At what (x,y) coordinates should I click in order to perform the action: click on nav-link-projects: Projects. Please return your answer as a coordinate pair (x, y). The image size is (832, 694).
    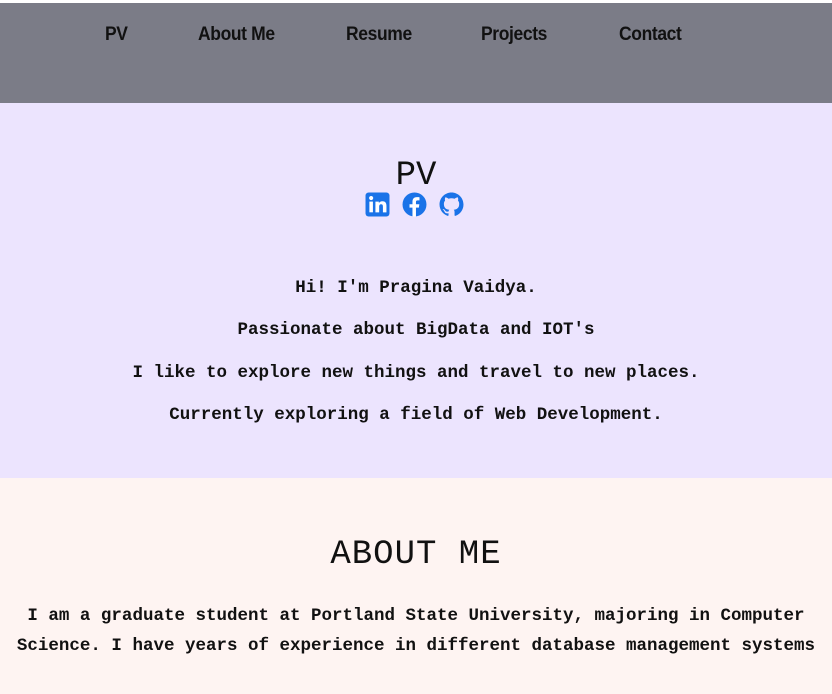
    Looking at the image, I should click on (514, 35).